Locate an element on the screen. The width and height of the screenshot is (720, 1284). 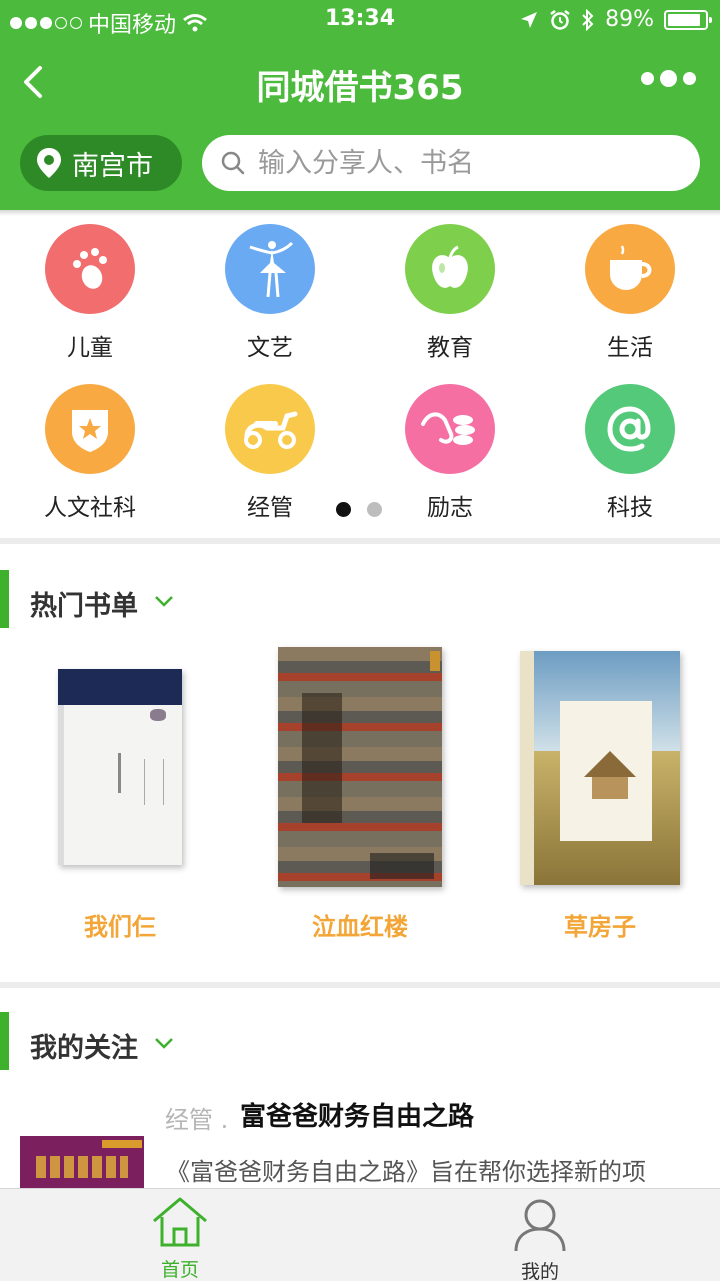
at-icon is located at coordinates (630, 429).